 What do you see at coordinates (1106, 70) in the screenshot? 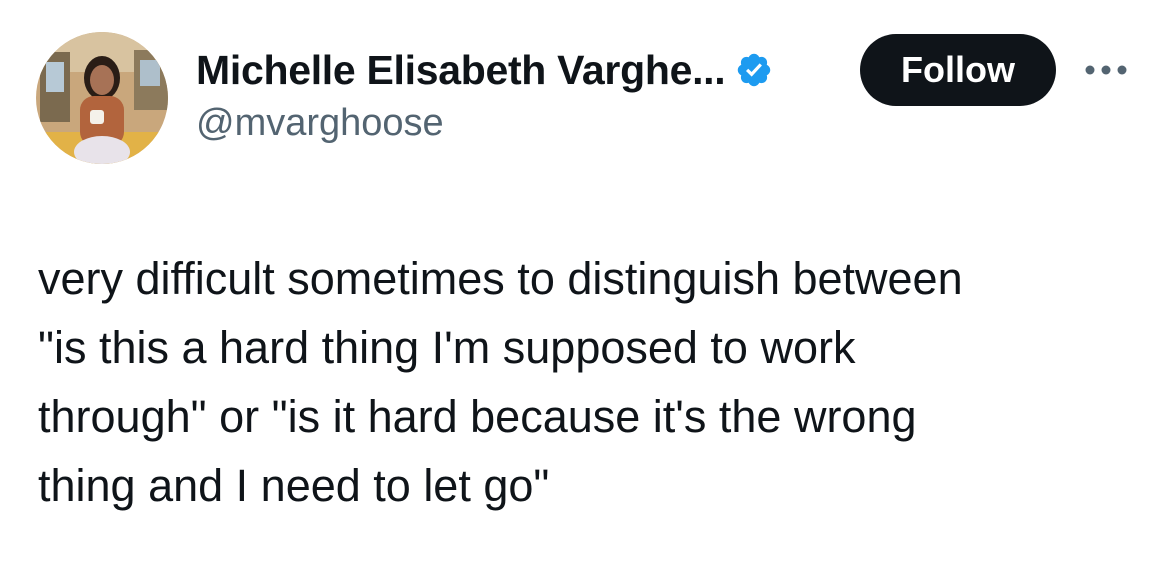
I see `more-horizontal-icon` at bounding box center [1106, 70].